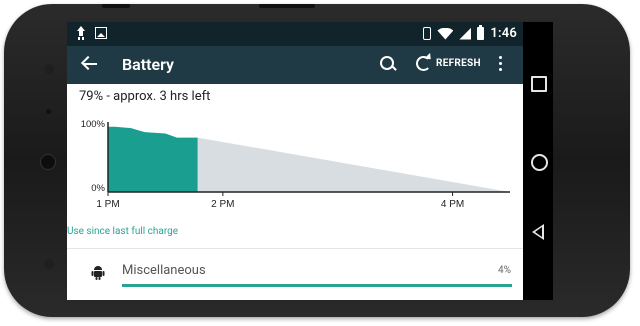 The height and width of the screenshot is (326, 640). Describe the element at coordinates (539, 162) in the screenshot. I see `home-icon` at that location.